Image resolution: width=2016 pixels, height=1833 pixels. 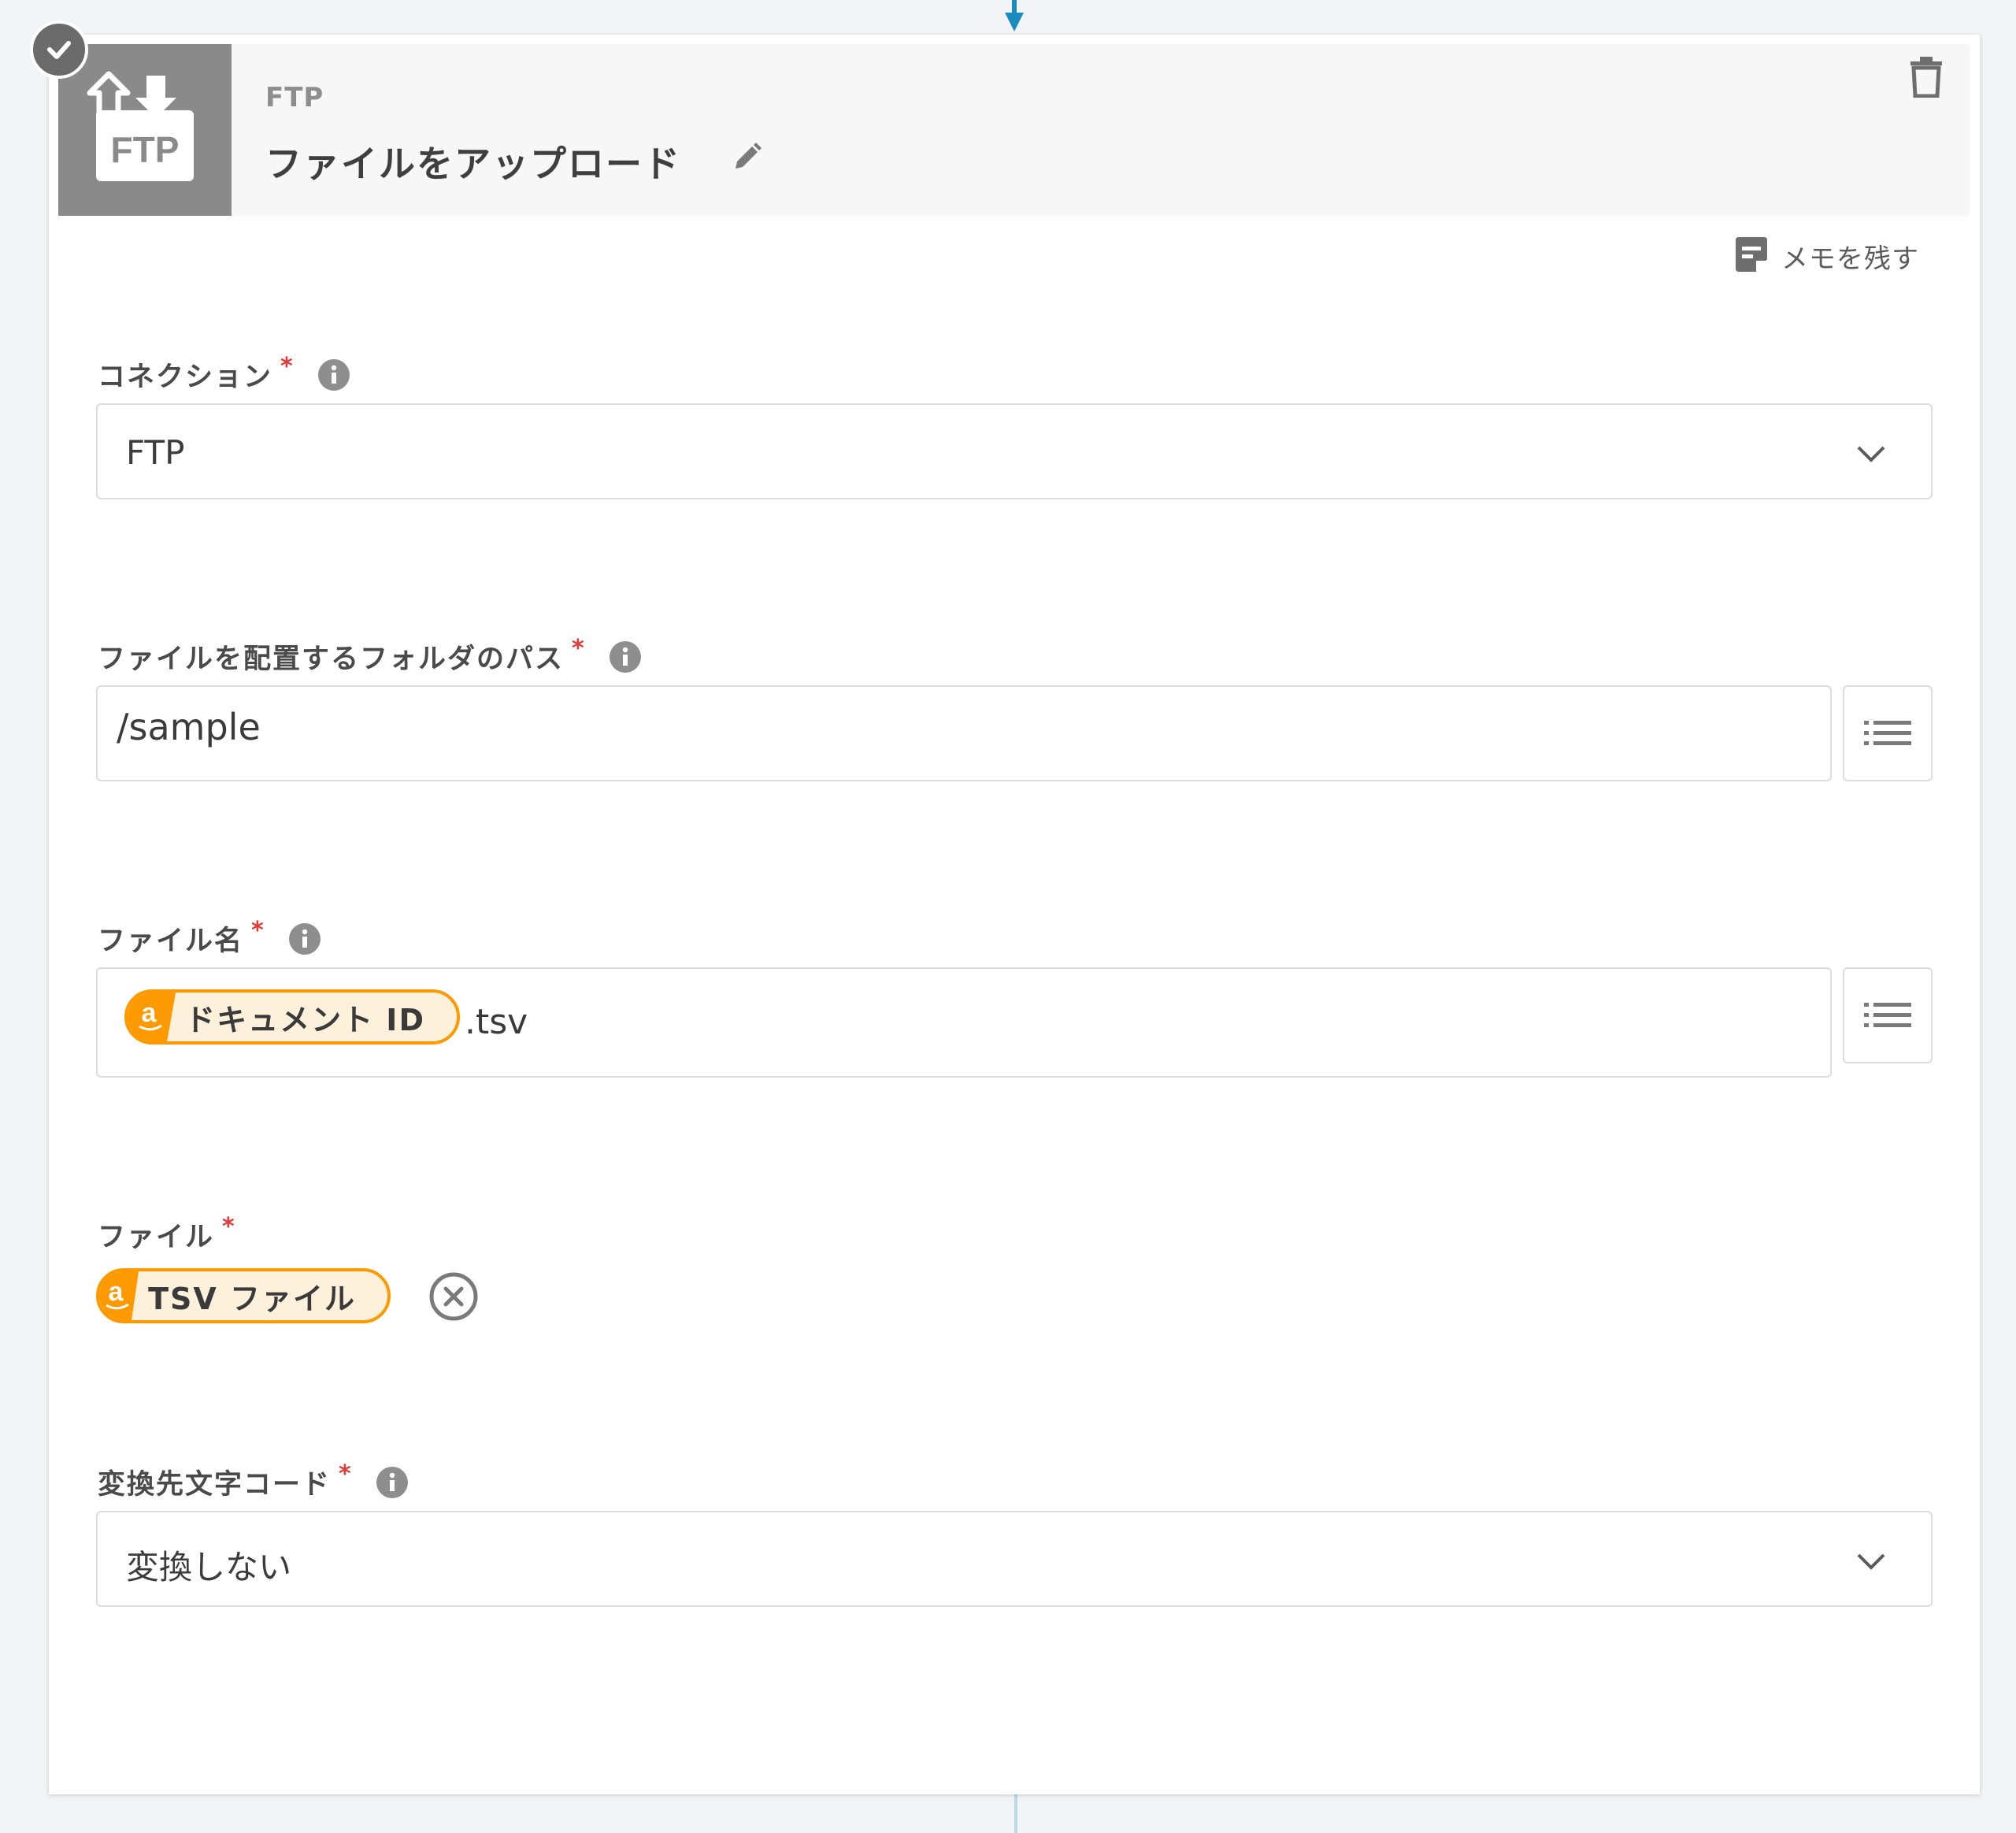 I want to click on file-name-label-text: ファイル名, so click(x=171, y=941).